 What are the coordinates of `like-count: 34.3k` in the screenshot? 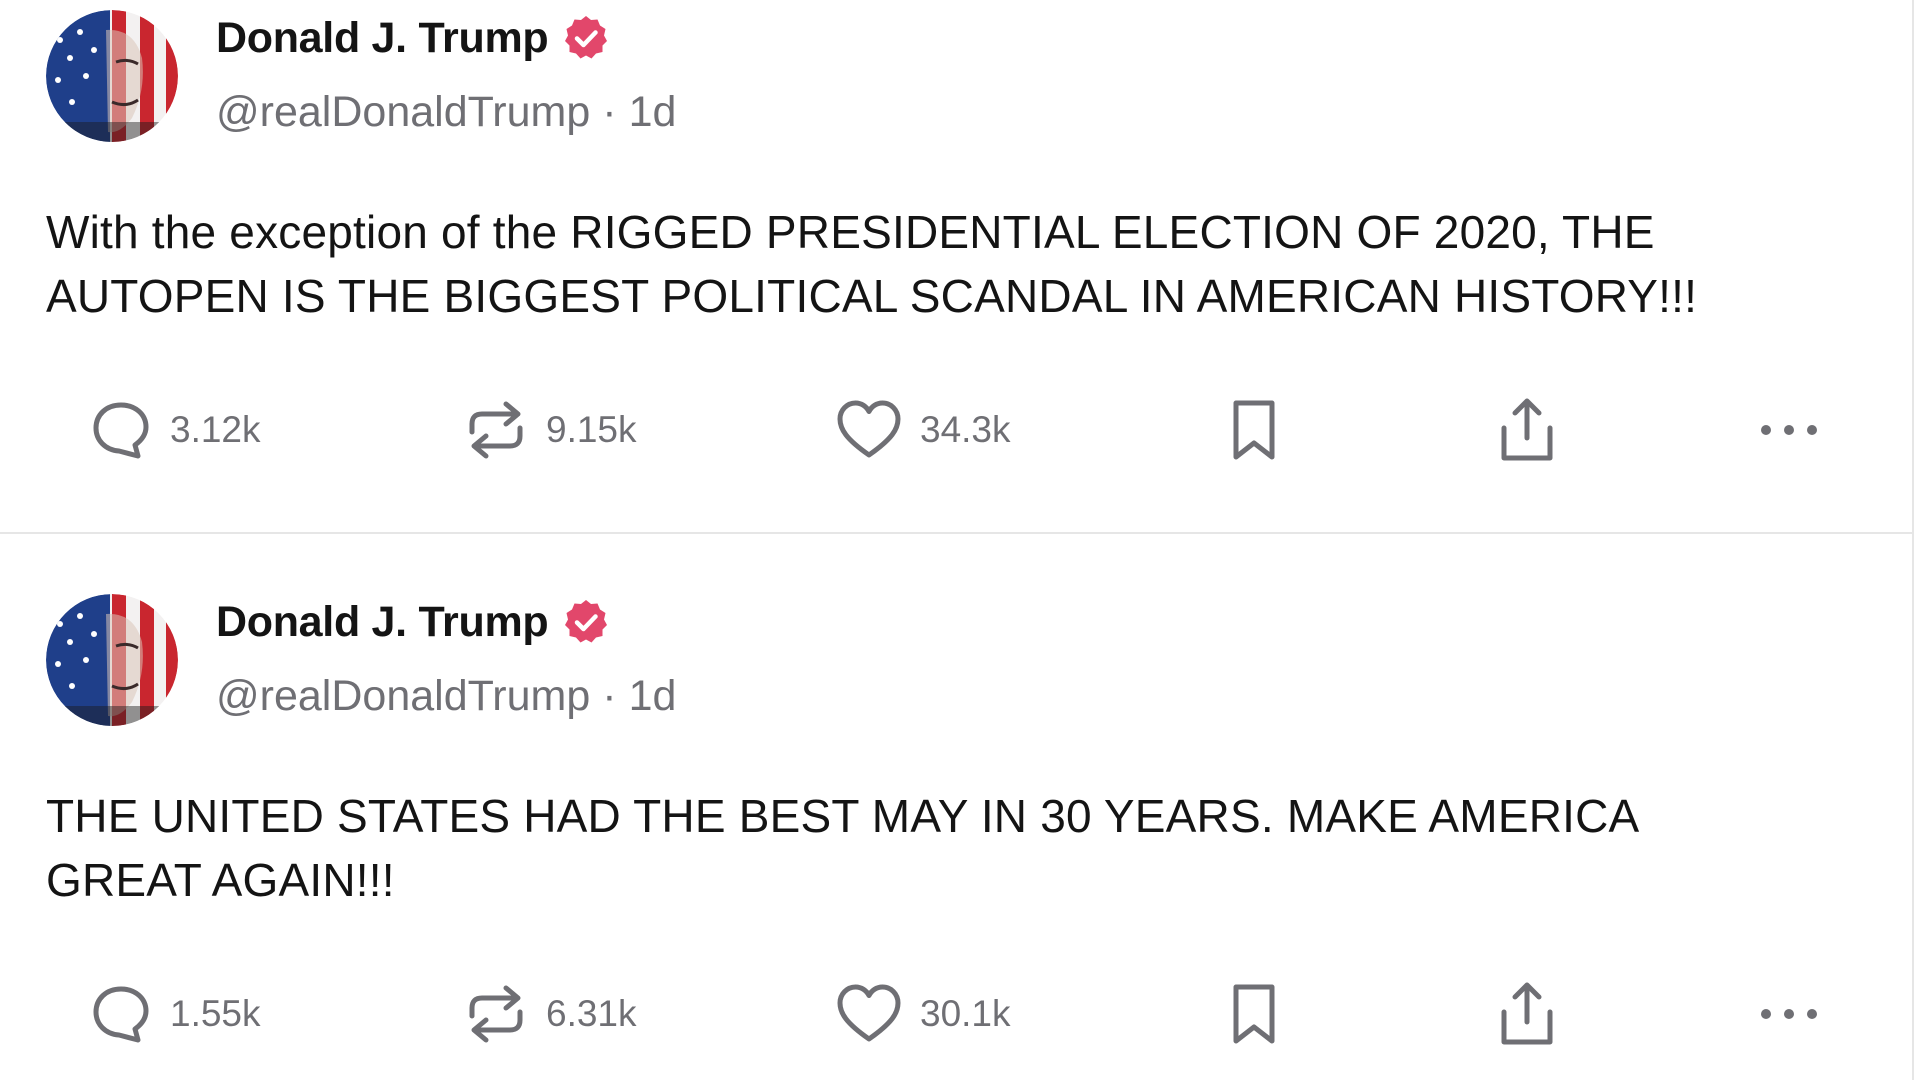 It's located at (965, 429).